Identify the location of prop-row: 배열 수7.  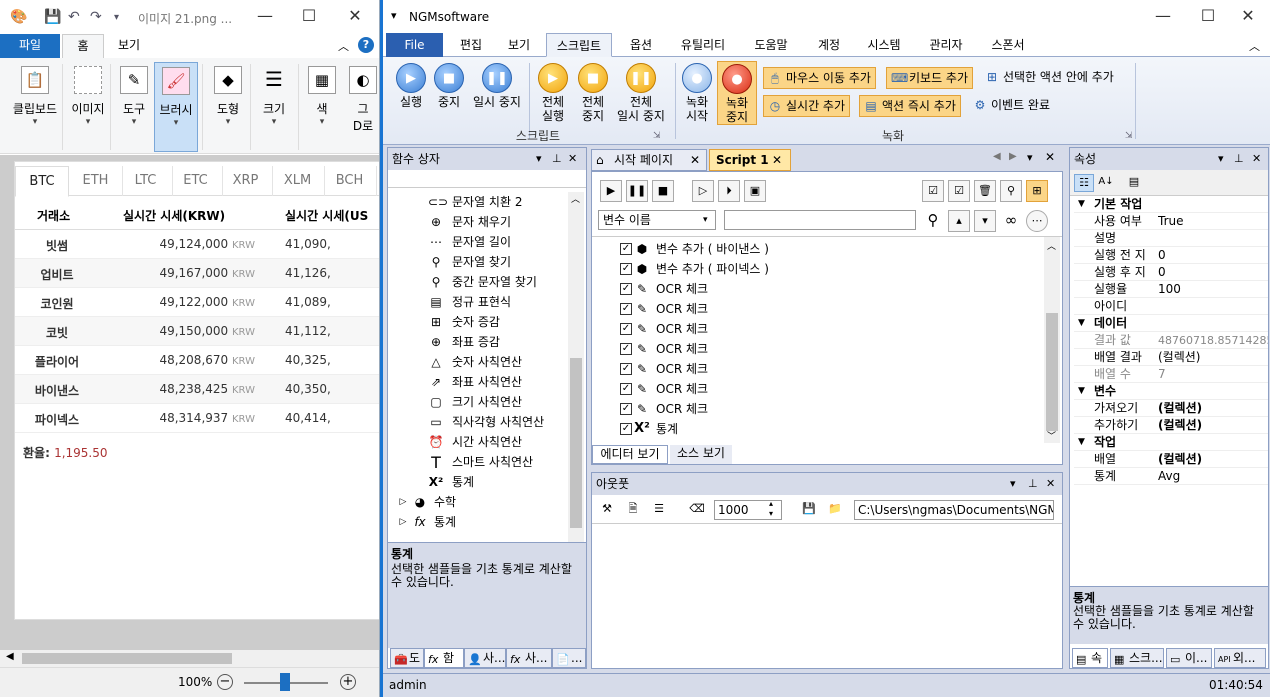
(1171, 374).